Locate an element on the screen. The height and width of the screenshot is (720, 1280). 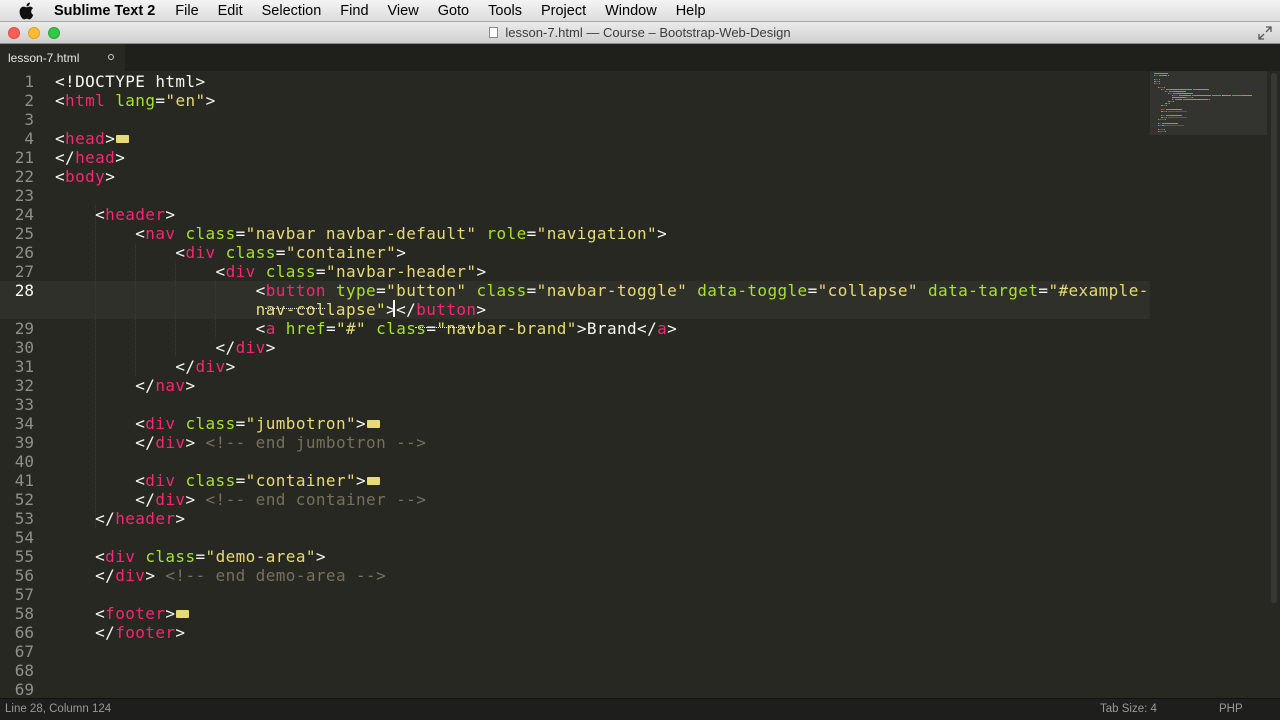
menu-window: Window is located at coordinates (631, 11).